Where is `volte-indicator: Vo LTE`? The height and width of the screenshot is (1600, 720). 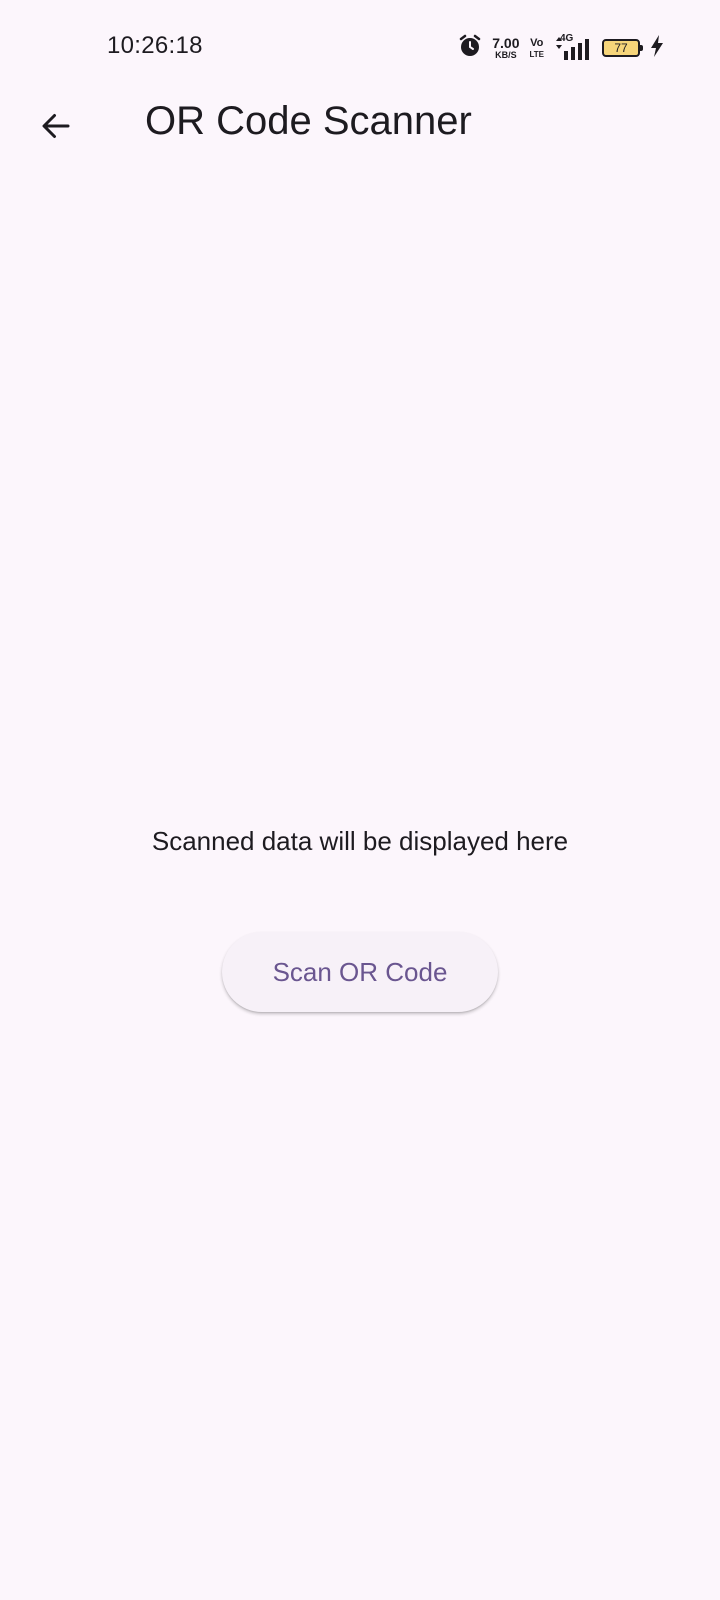
volte-indicator: Vo LTE is located at coordinates (536, 47).